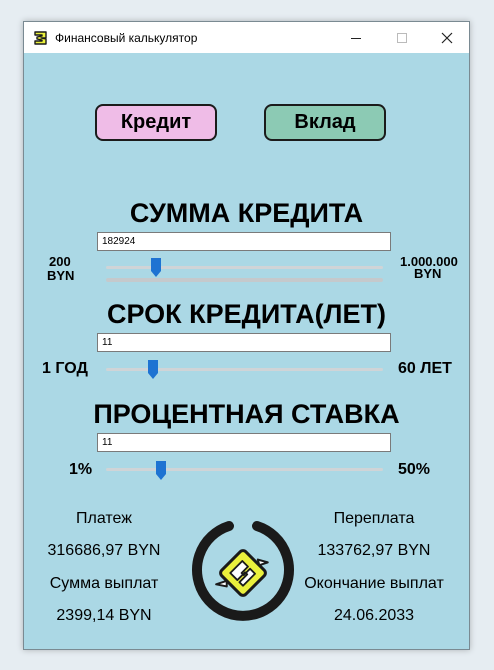  Describe the element at coordinates (104, 583) in the screenshot. I see `total-payments-label: Сумма выплат` at that location.